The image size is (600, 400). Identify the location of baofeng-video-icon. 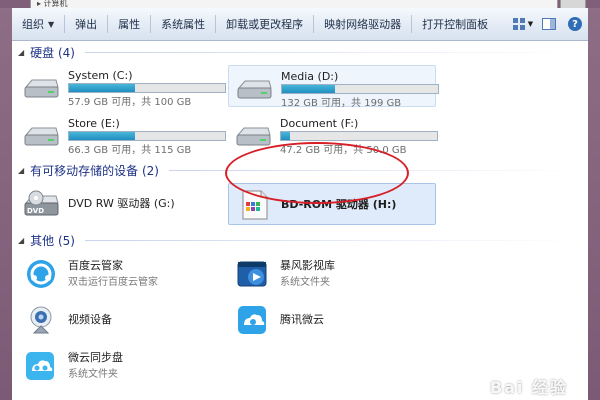
(252, 274).